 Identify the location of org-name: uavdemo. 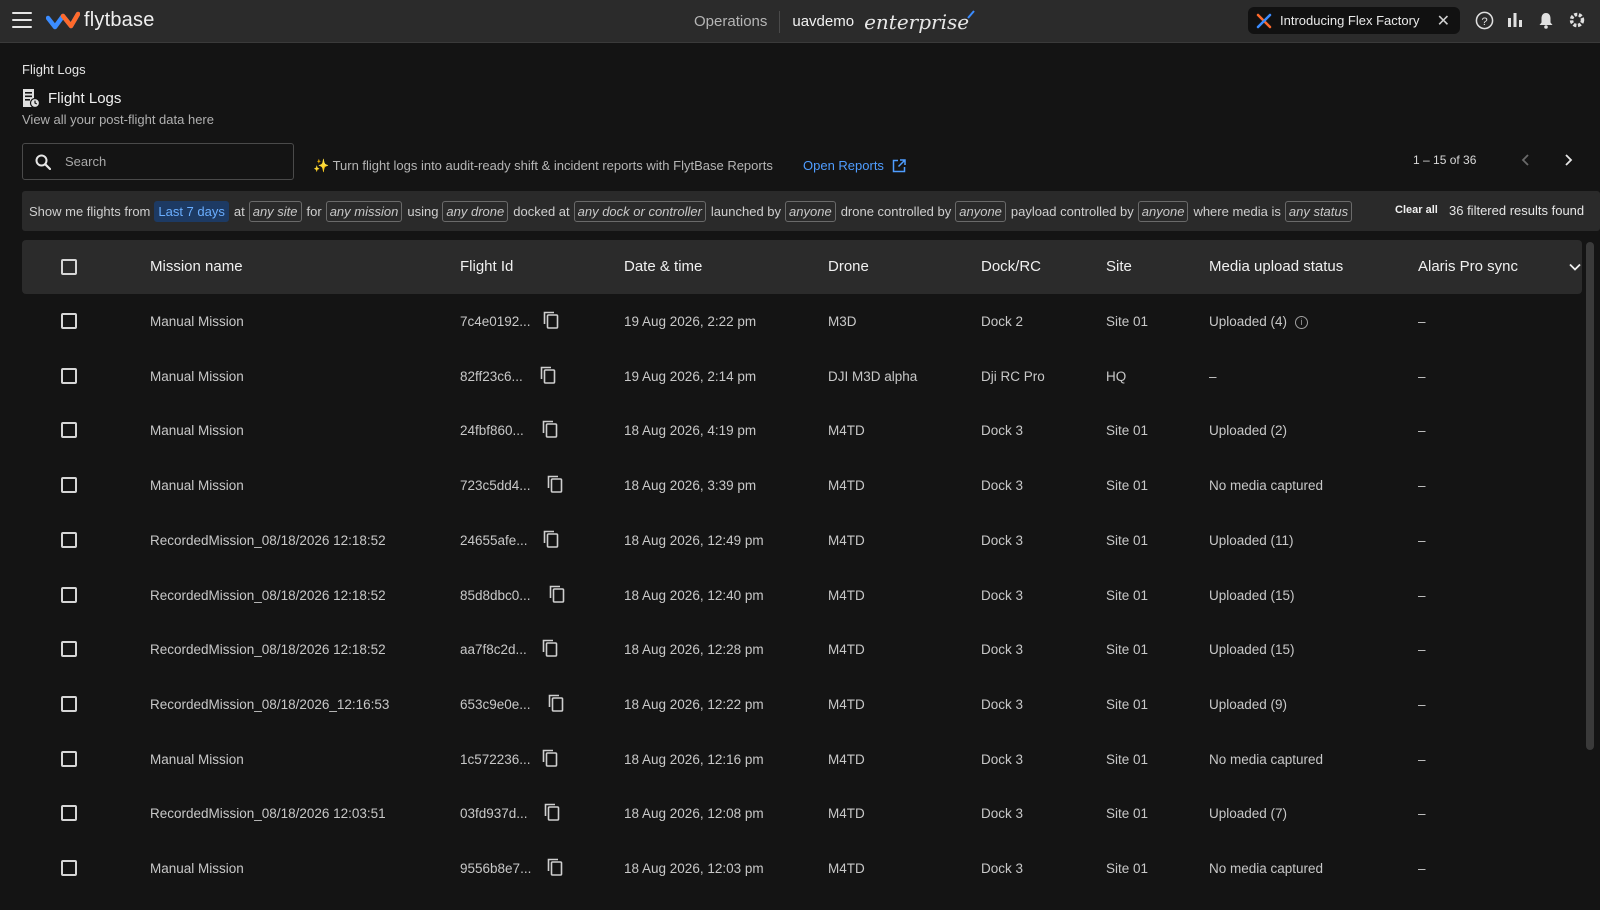
(823, 21).